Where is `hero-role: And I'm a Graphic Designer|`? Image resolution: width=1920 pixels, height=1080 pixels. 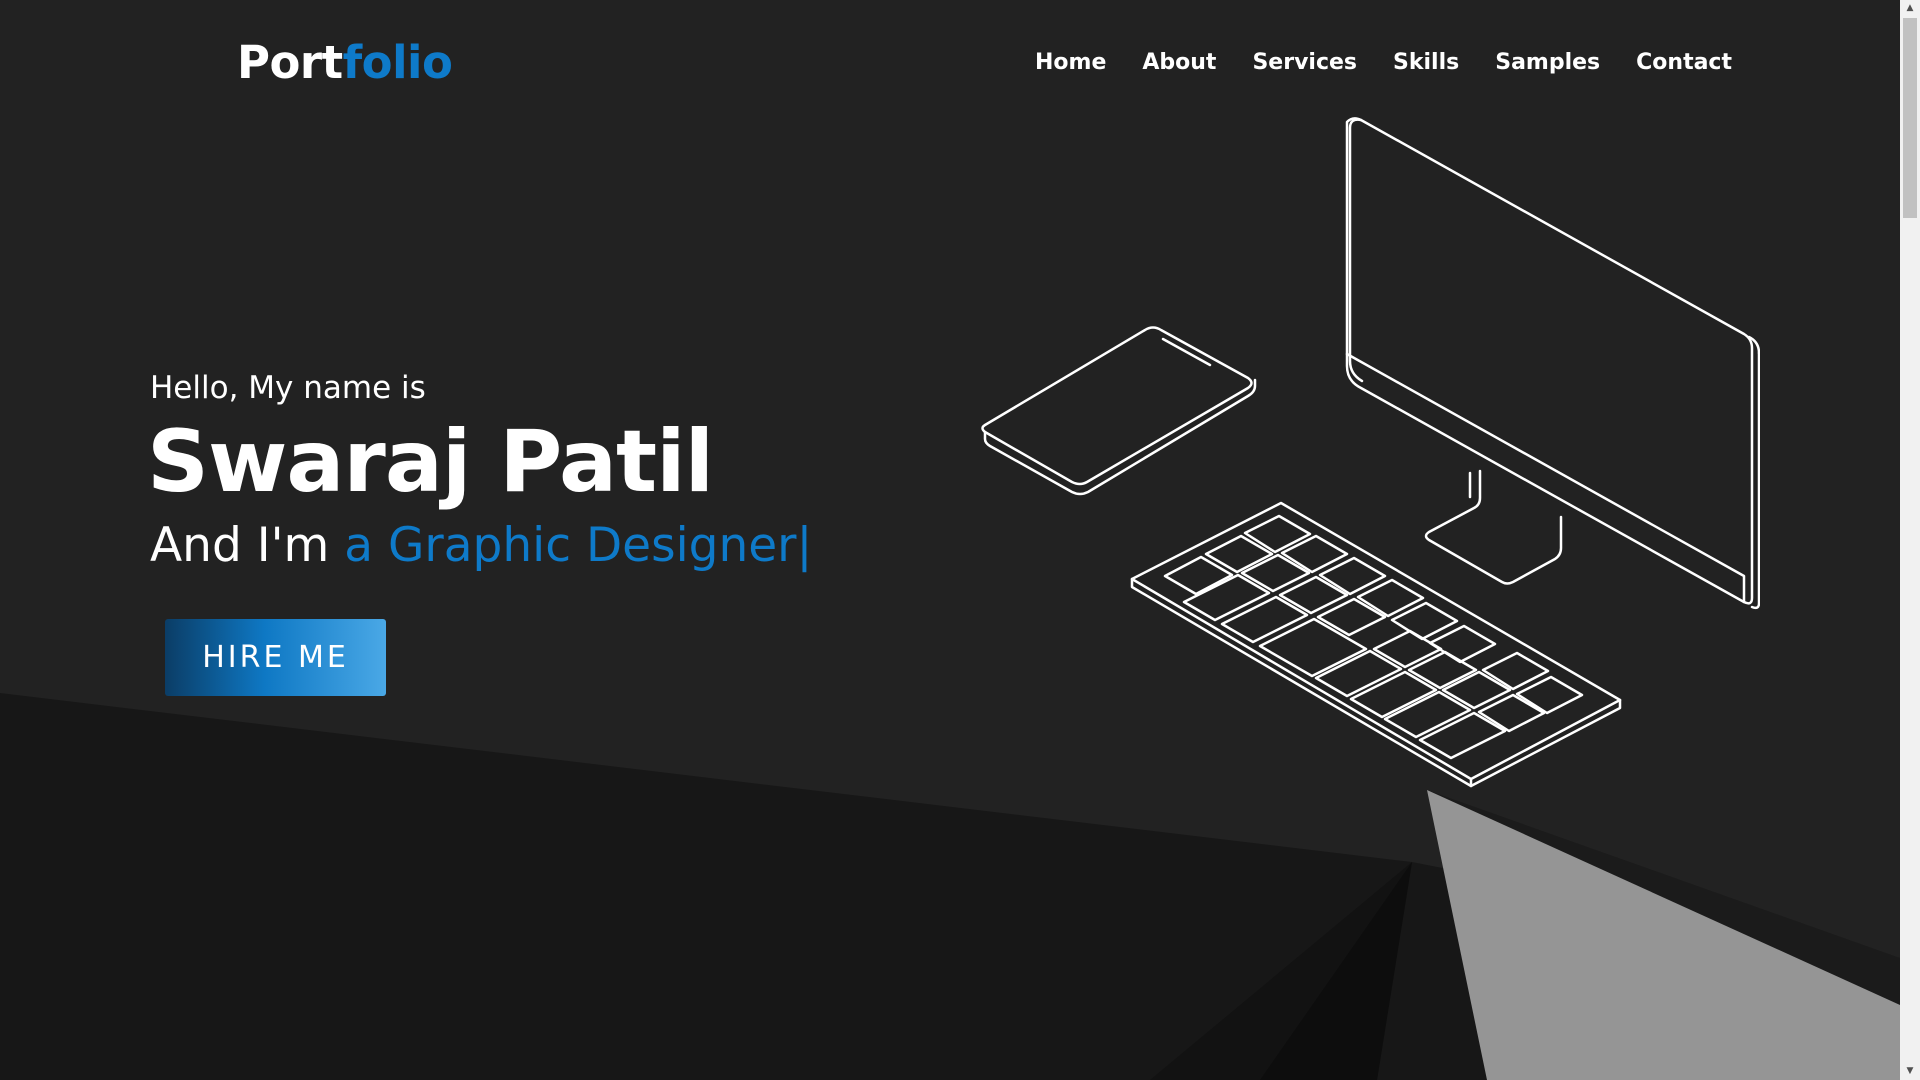
hero-role: And I'm a Graphic Designer| is located at coordinates (481, 546).